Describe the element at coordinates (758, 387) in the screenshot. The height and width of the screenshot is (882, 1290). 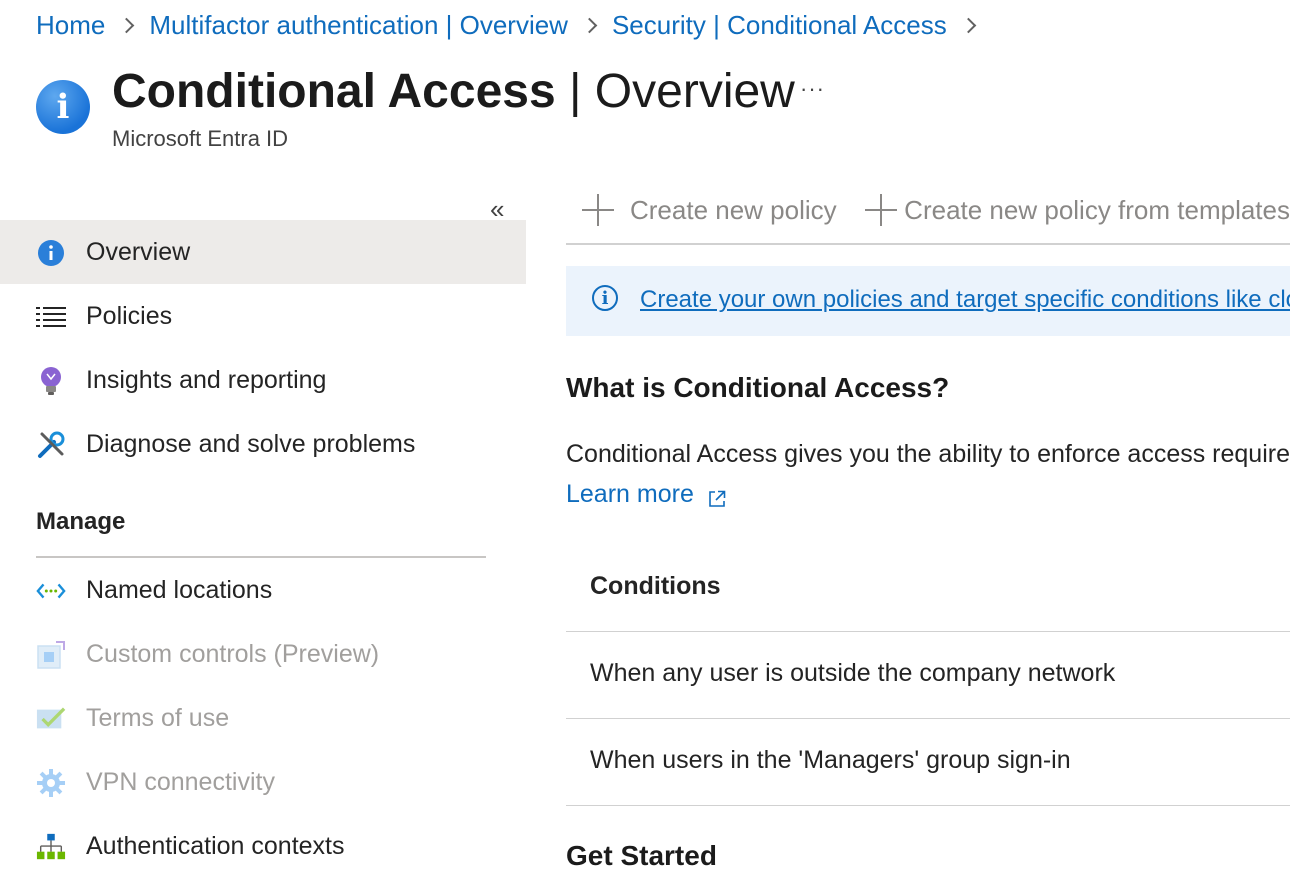
I see `what-is-heading: What is Conditional Access?` at that location.